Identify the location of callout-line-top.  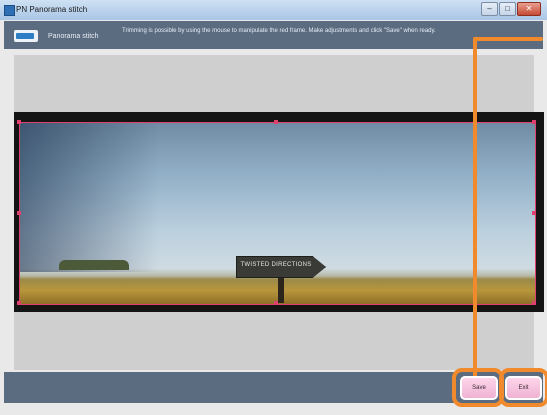
(508, 39).